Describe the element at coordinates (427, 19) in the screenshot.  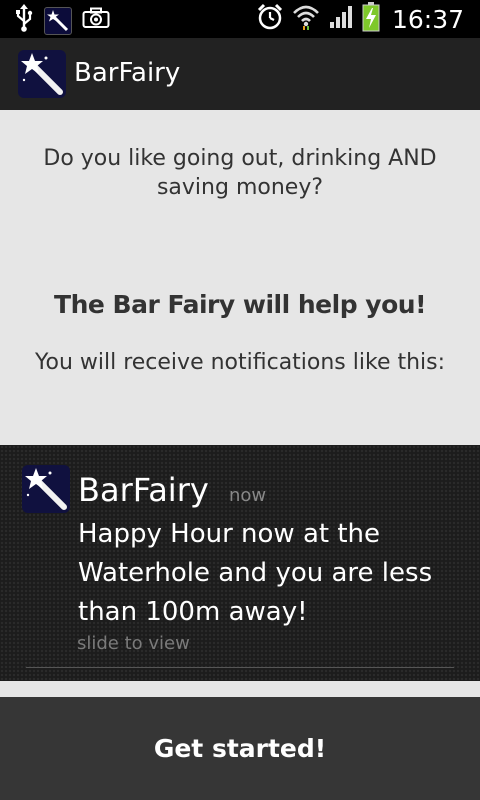
I see `clock: 16:37` at that location.